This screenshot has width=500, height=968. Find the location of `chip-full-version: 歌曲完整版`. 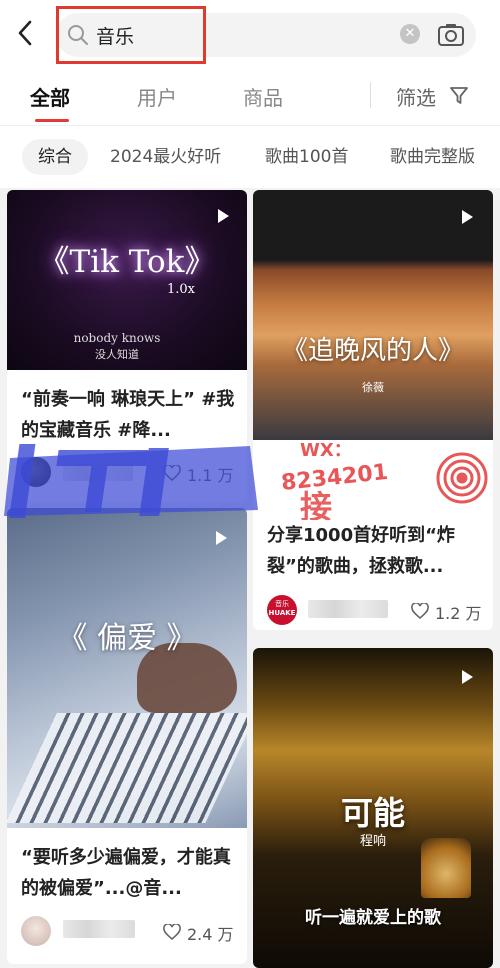

chip-full-version: 歌曲完整版 is located at coordinates (432, 157).